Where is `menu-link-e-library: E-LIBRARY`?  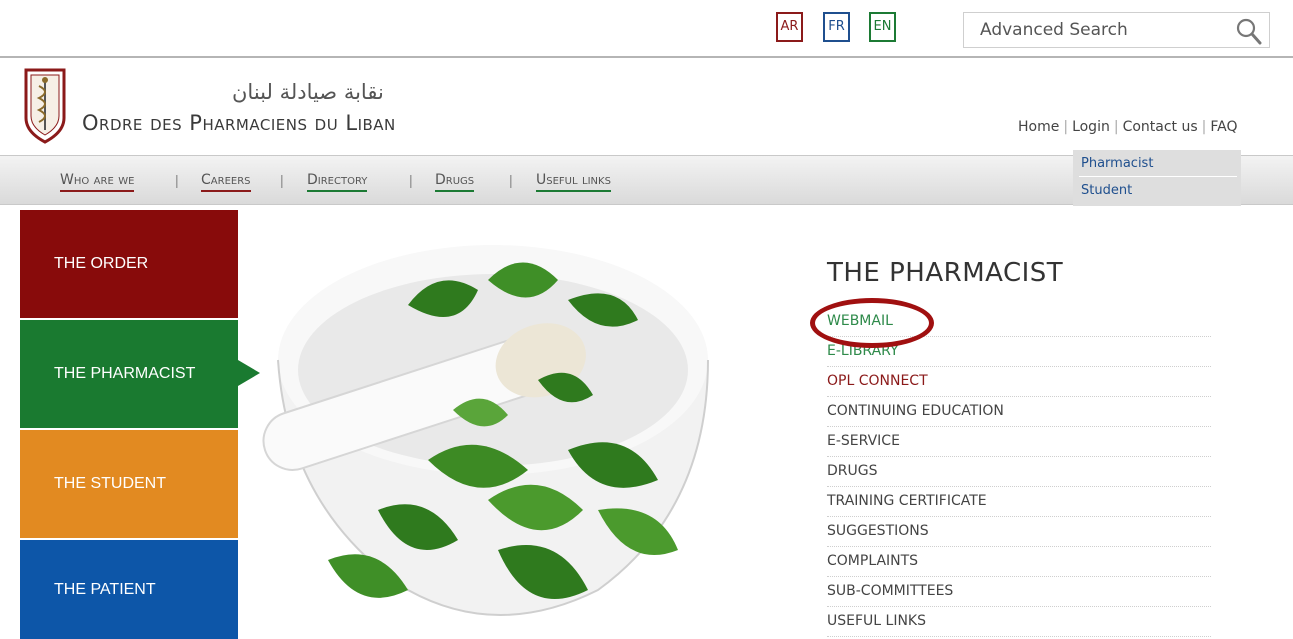 menu-link-e-library: E-LIBRARY is located at coordinates (1019, 352).